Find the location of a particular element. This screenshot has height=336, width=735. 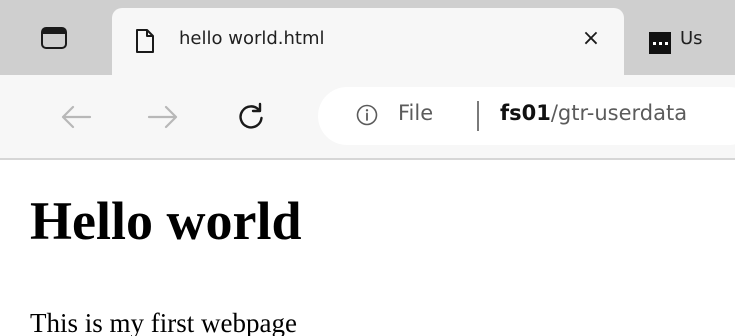

address-bar: File fs01/gtr-userdata is located at coordinates (526, 116).